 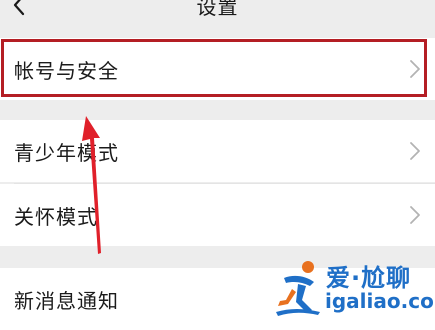 What do you see at coordinates (66, 300) in the screenshot?
I see `settings-item-label: 新消息通知` at bounding box center [66, 300].